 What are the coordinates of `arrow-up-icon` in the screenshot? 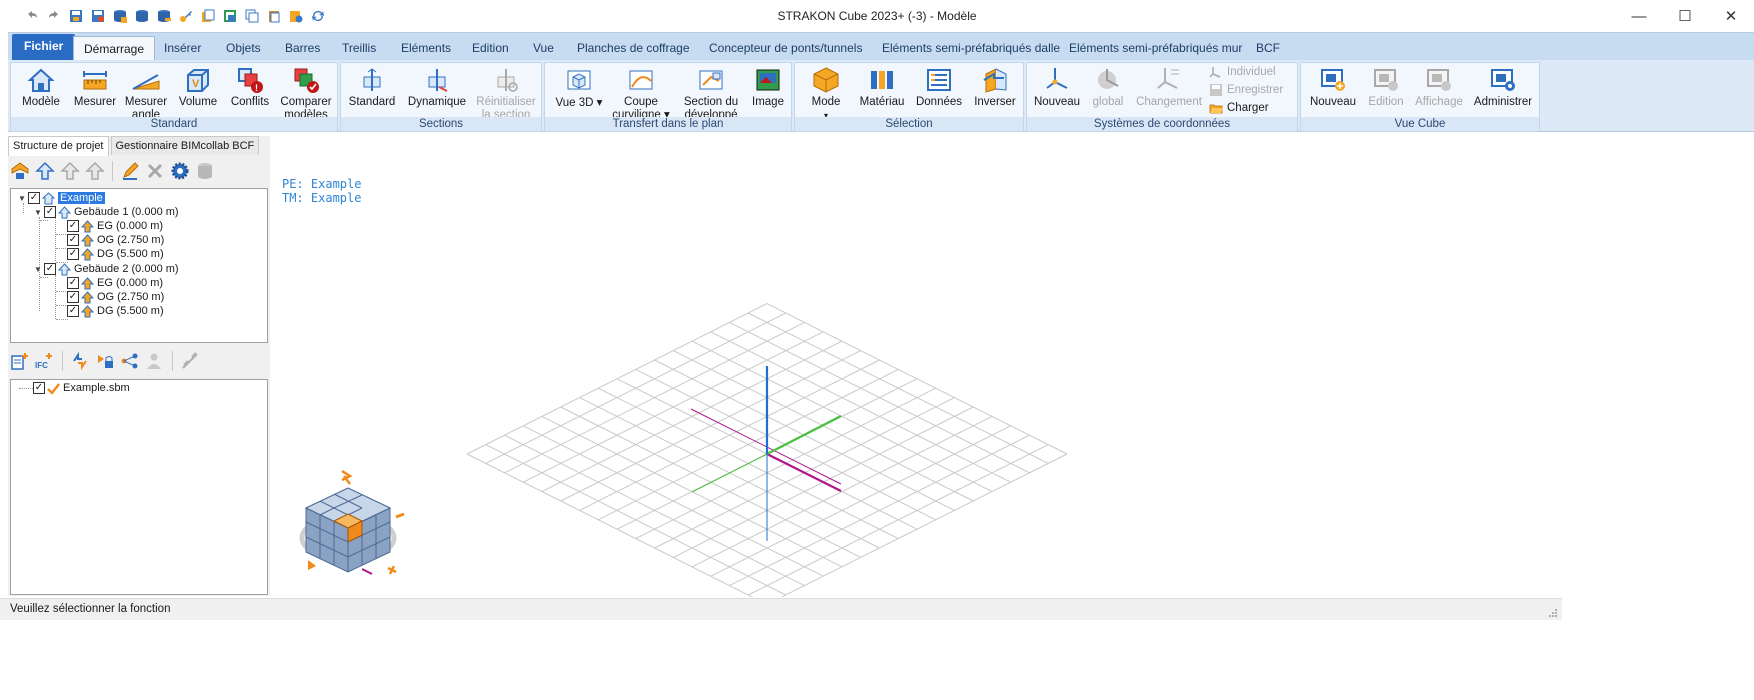 It's located at (45, 171).